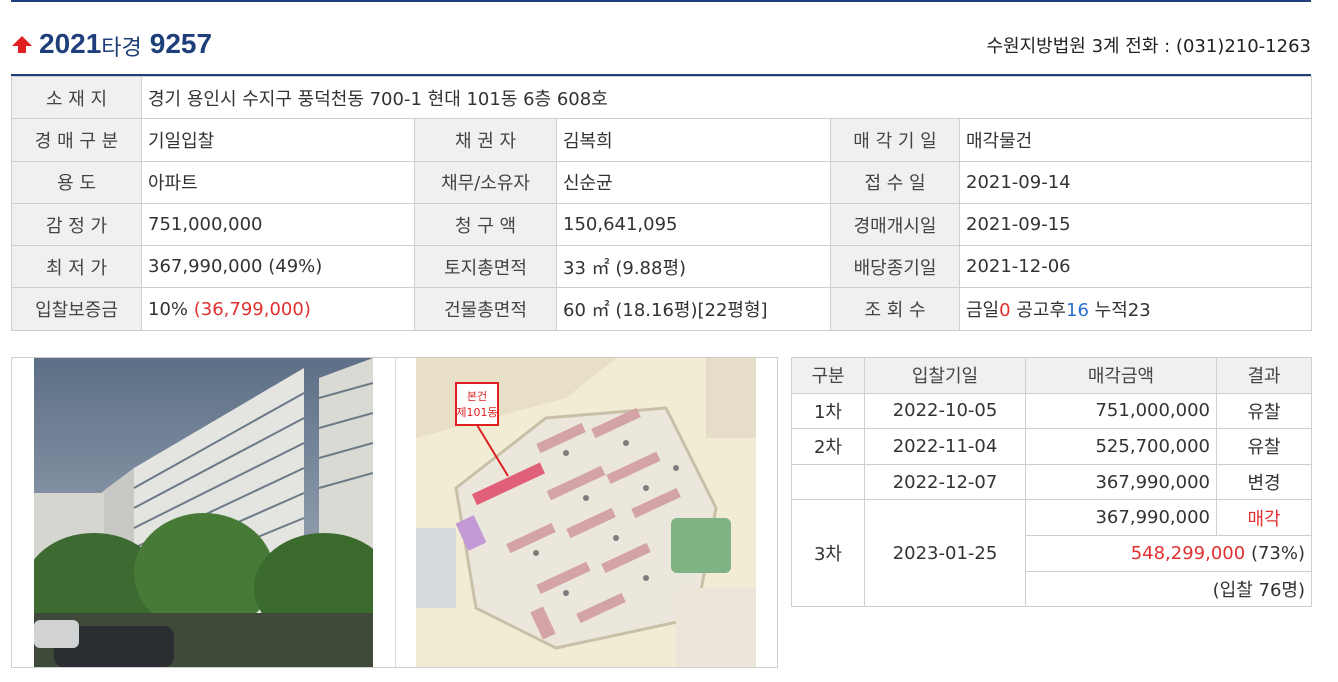 This screenshot has height=682, width=1338. What do you see at coordinates (1277, 553) in the screenshot?
I see `sold-ratio: (73%)` at bounding box center [1277, 553].